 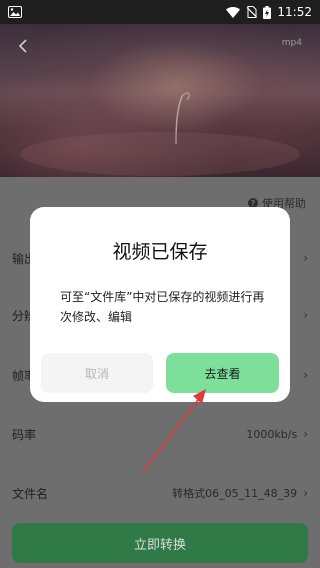 What do you see at coordinates (162, 307) in the screenshot?
I see `dialog-message: 可至“文件库”中对已保存的视频进行再次修改、编辑` at bounding box center [162, 307].